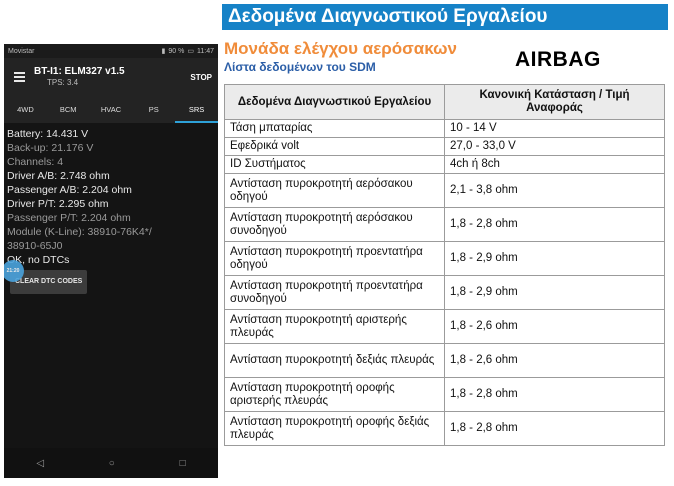  What do you see at coordinates (25, 109) in the screenshot?
I see `tab-4wd: 4WD` at bounding box center [25, 109].